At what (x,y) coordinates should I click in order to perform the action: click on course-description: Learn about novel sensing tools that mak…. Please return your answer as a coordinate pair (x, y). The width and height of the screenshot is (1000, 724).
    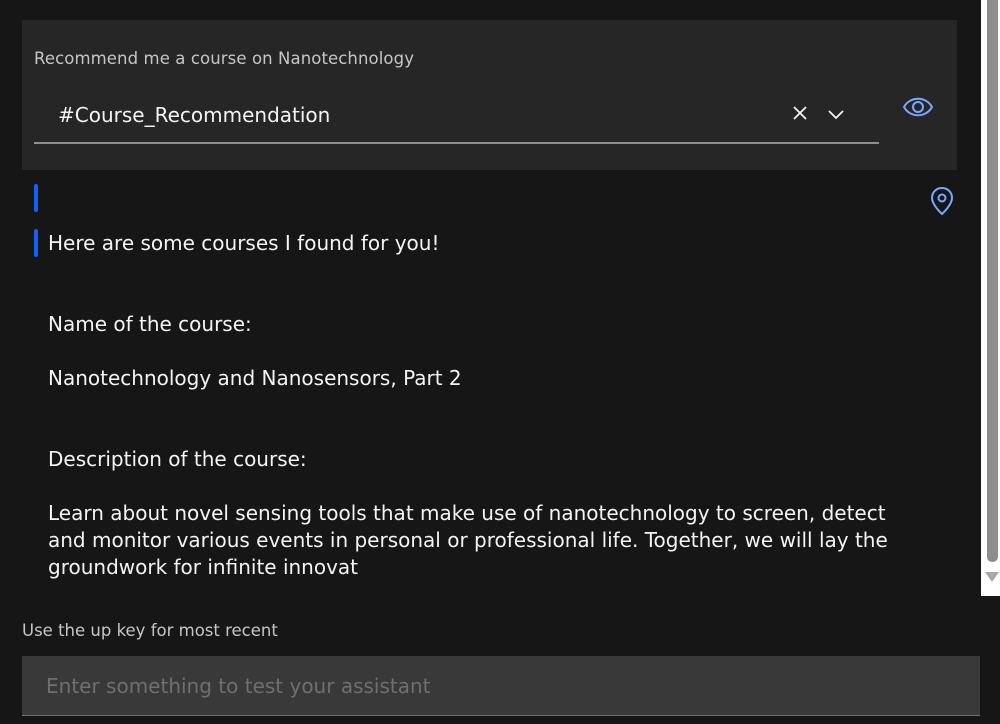
    Looking at the image, I should click on (468, 540).